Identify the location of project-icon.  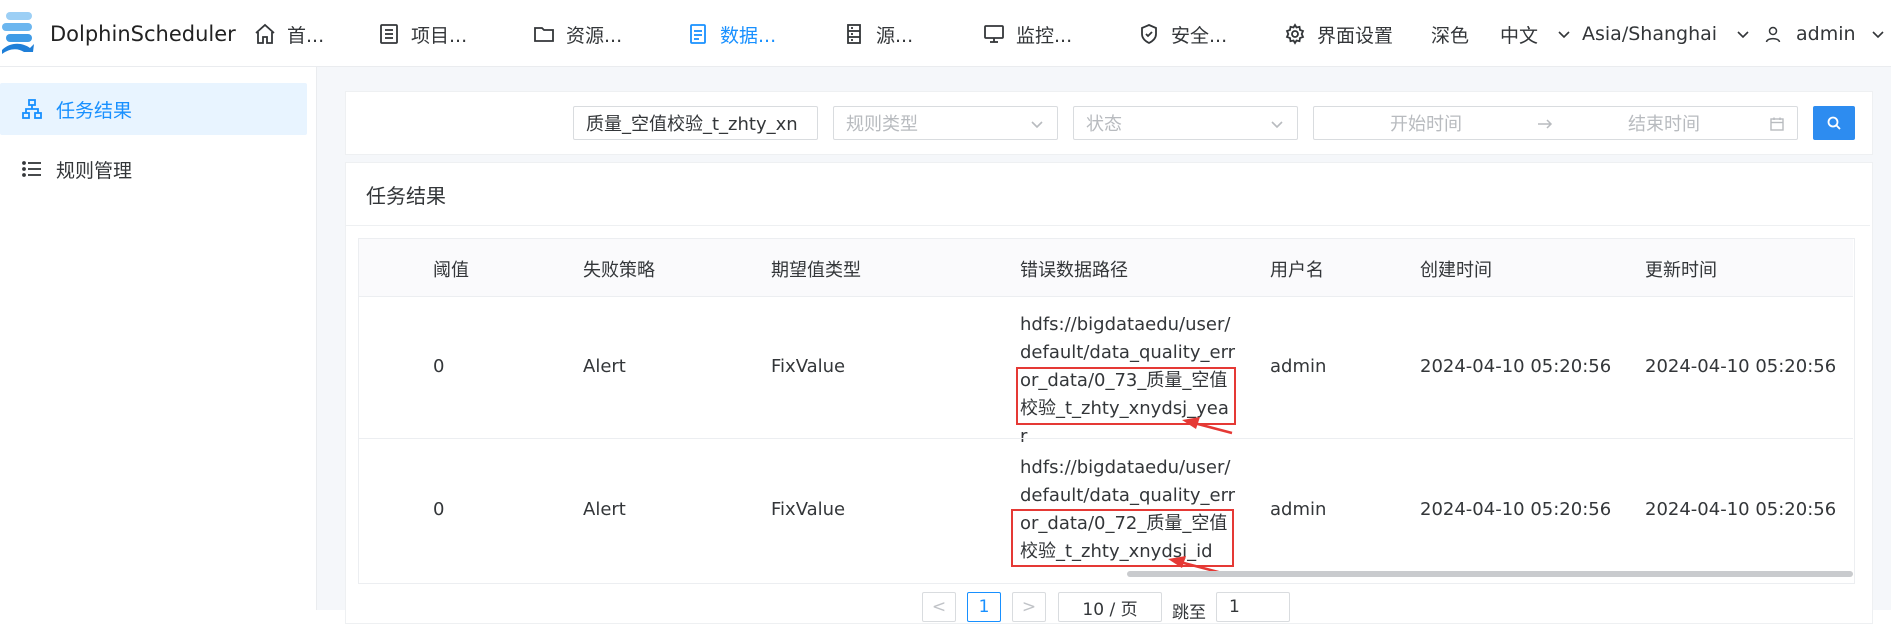
(389, 34).